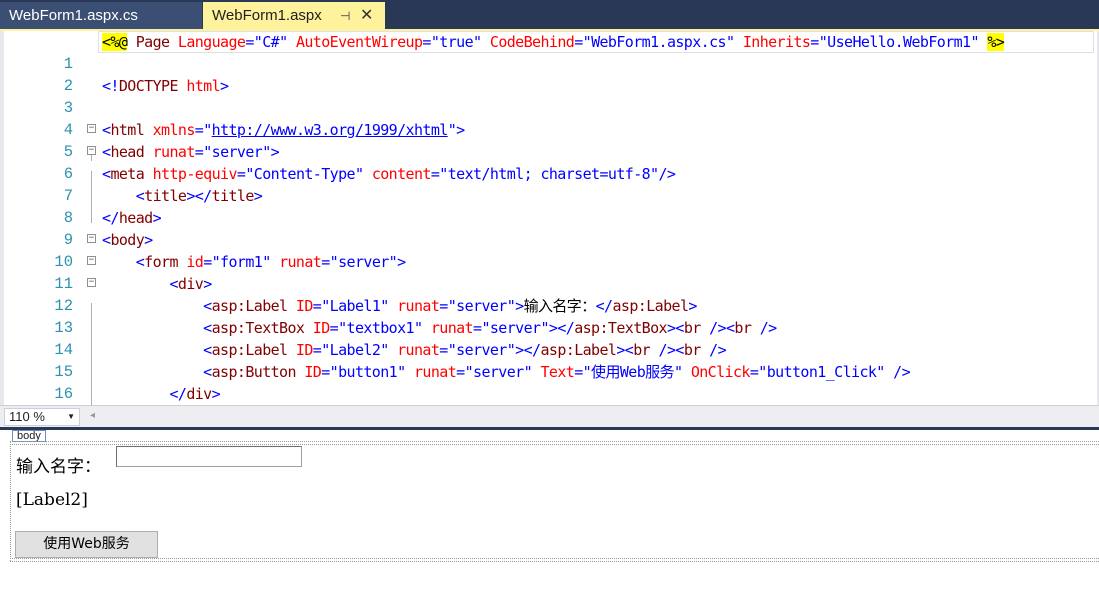  What do you see at coordinates (547, 118) in the screenshot?
I see `code-line-4: 4` at bounding box center [547, 118].